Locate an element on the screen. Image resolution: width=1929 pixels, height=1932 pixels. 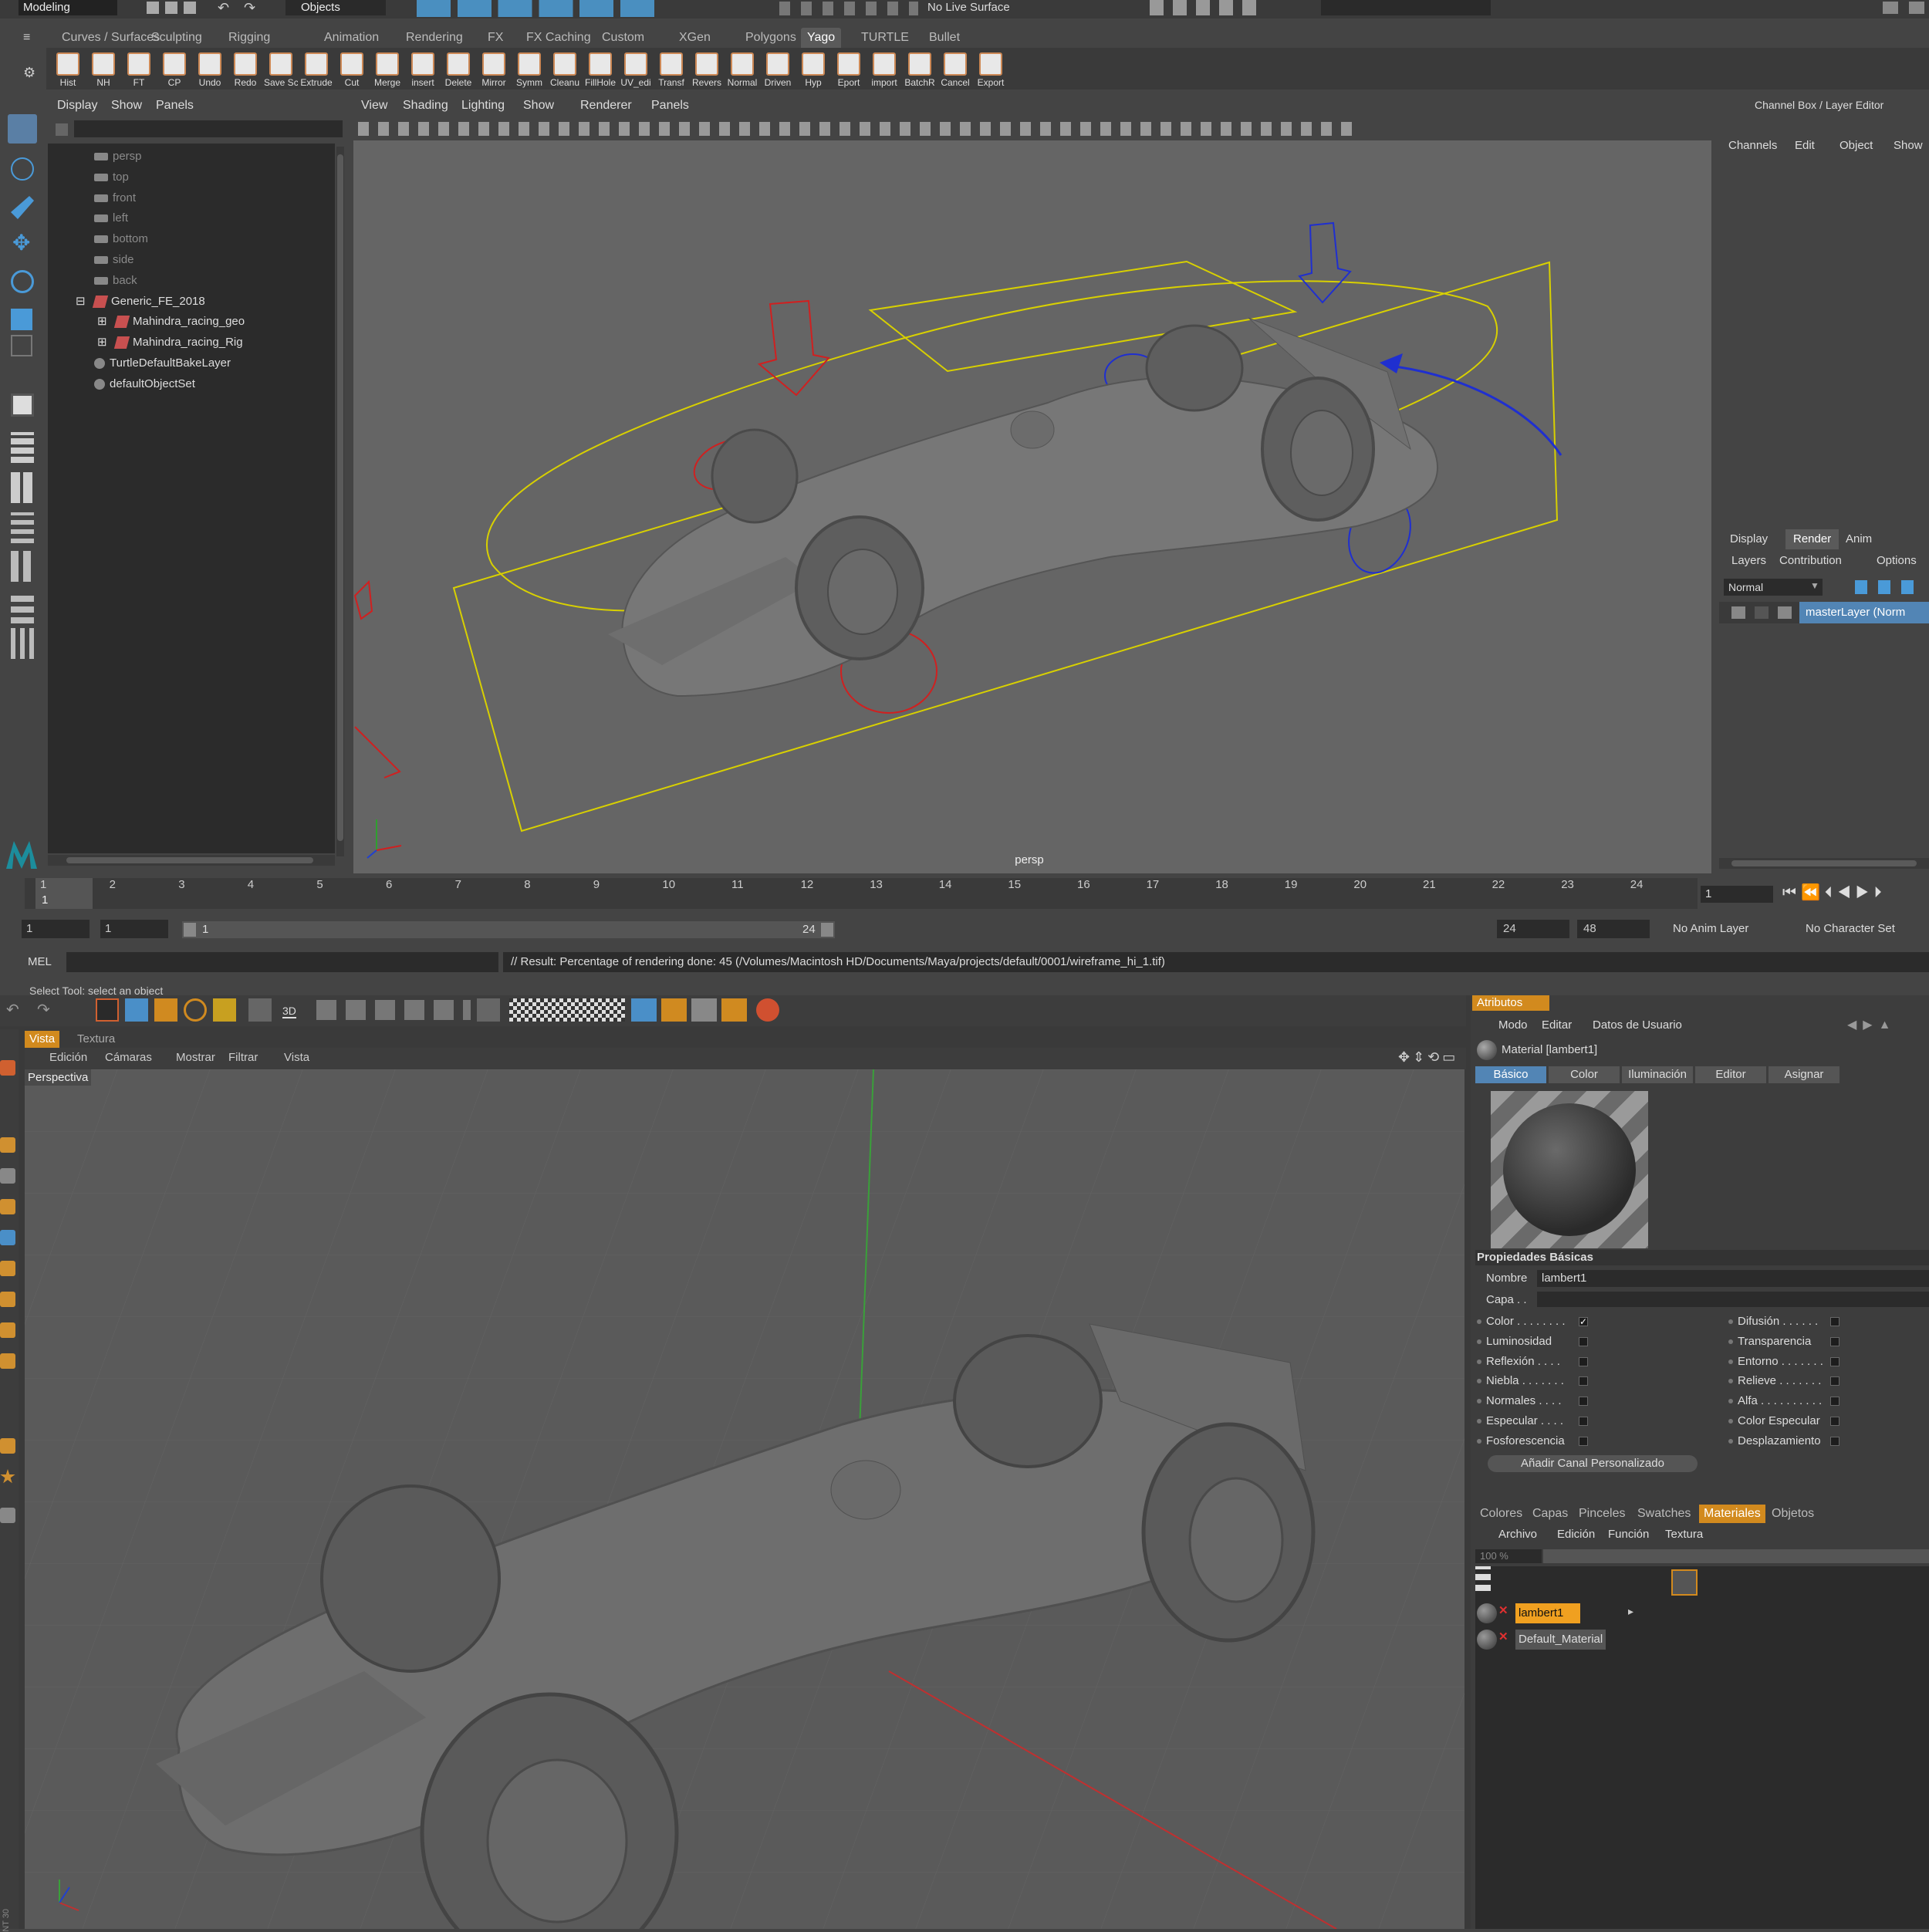
material-name: Default_Material is located at coordinates (1560, 1640).